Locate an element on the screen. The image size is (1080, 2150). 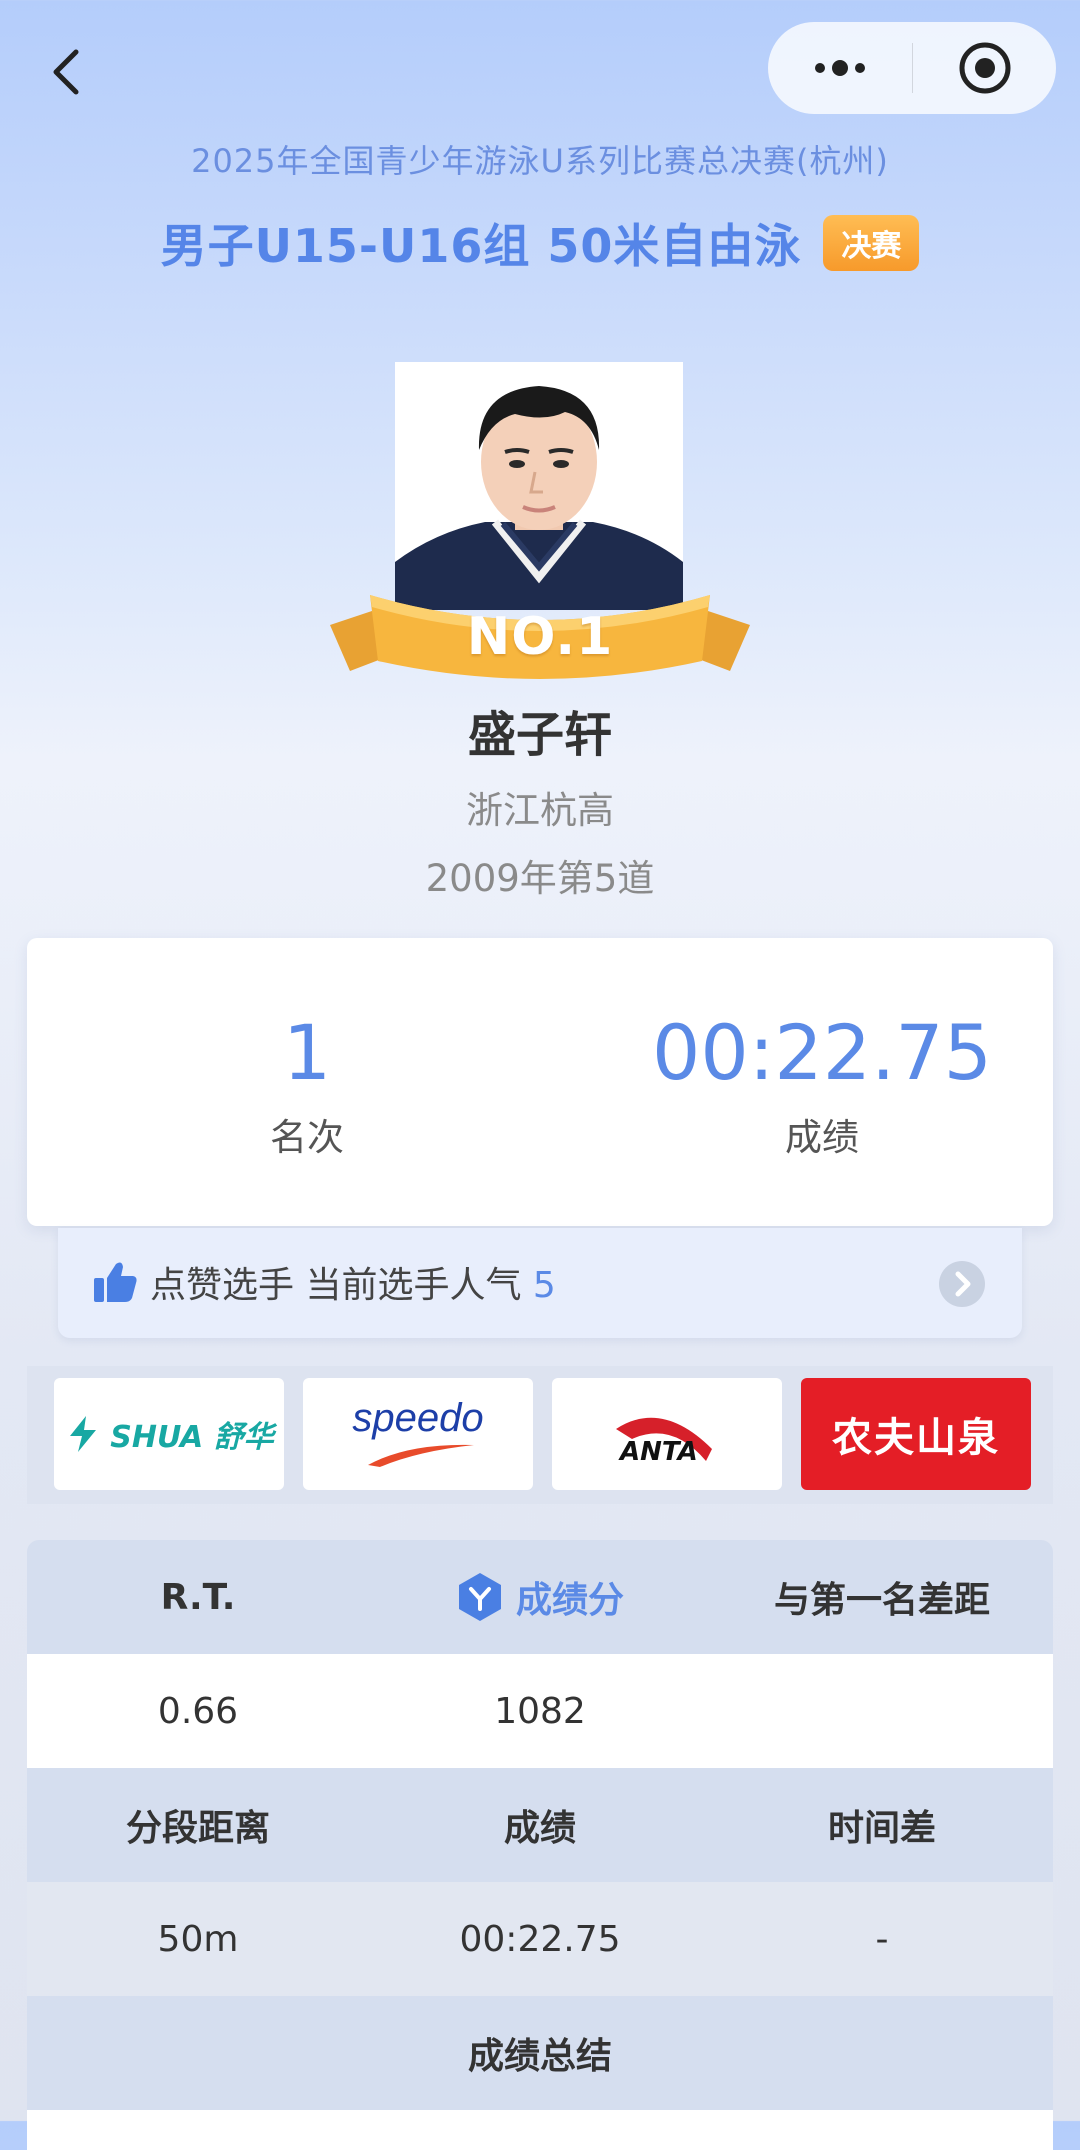
like-bar: 点赞选手 当前选手人气 5 is located at coordinates (540, 1283).